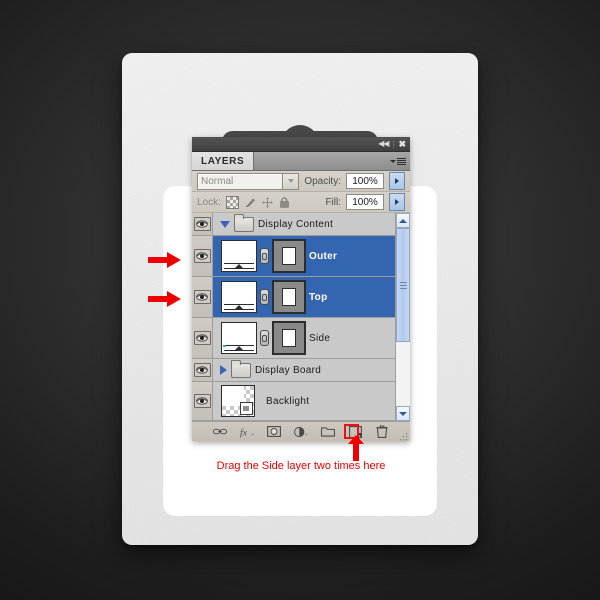  I want to click on layer-row-backlight: Backlight, so click(293, 401).